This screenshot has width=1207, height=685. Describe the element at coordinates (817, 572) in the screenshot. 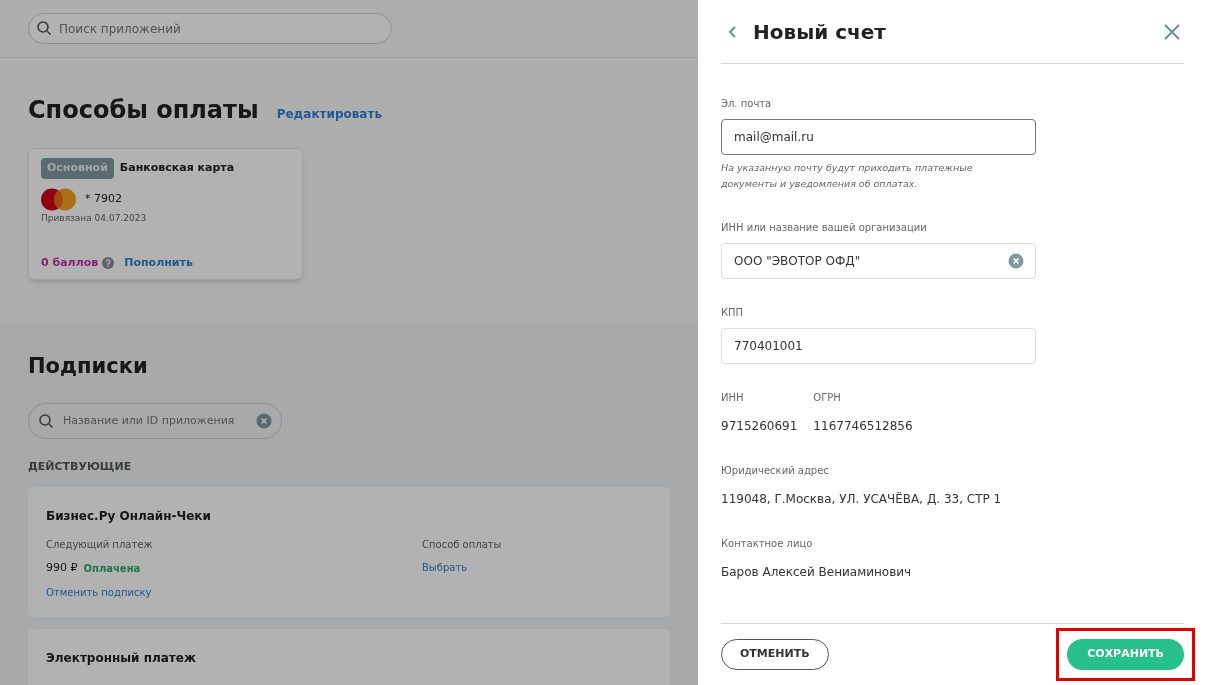

I see `field-value: Баров Алексей Вениаминович` at that location.